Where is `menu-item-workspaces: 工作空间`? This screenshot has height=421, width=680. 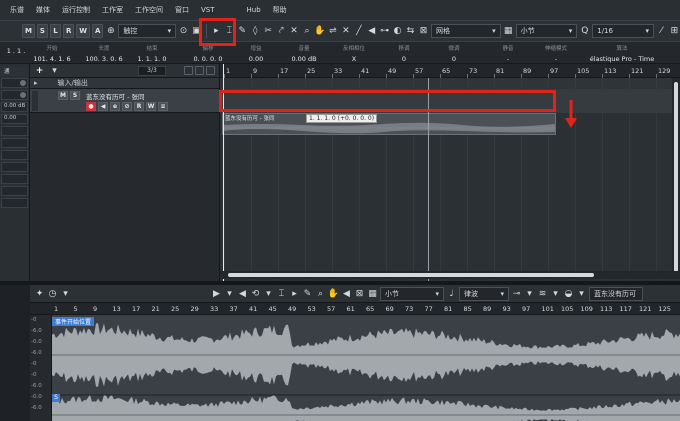 menu-item-workspaces: 工作空间 is located at coordinates (149, 10).